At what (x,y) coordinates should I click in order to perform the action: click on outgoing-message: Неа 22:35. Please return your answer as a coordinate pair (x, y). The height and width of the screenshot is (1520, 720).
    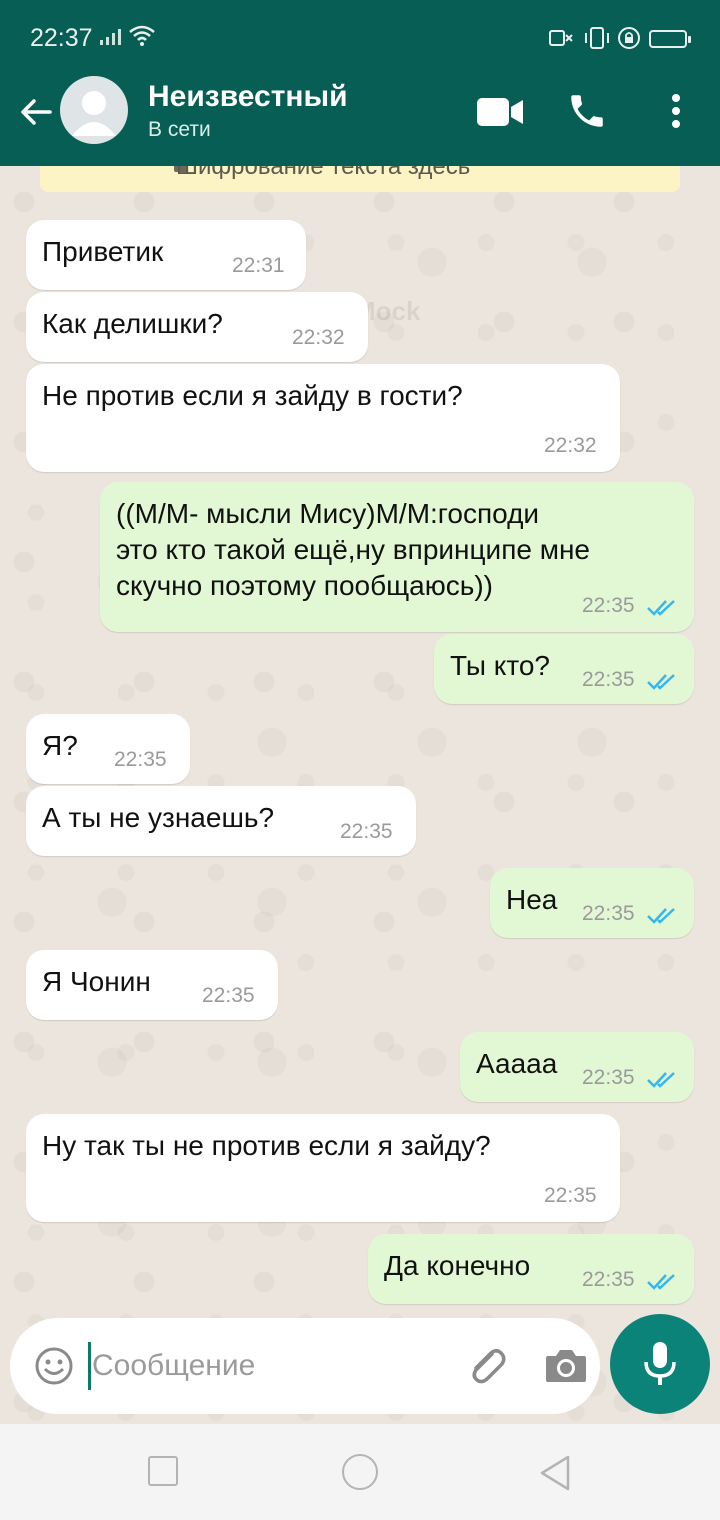
    Looking at the image, I should click on (592, 903).